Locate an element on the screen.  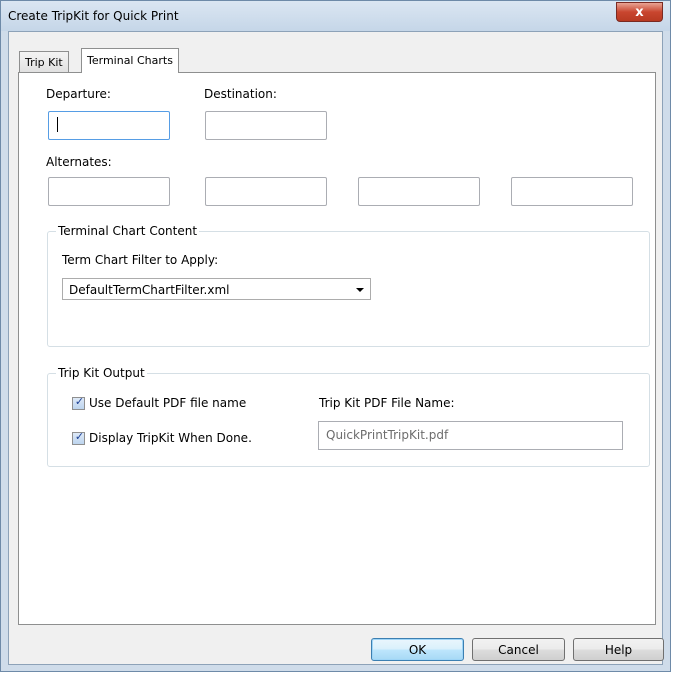
destination-input is located at coordinates (266, 125).